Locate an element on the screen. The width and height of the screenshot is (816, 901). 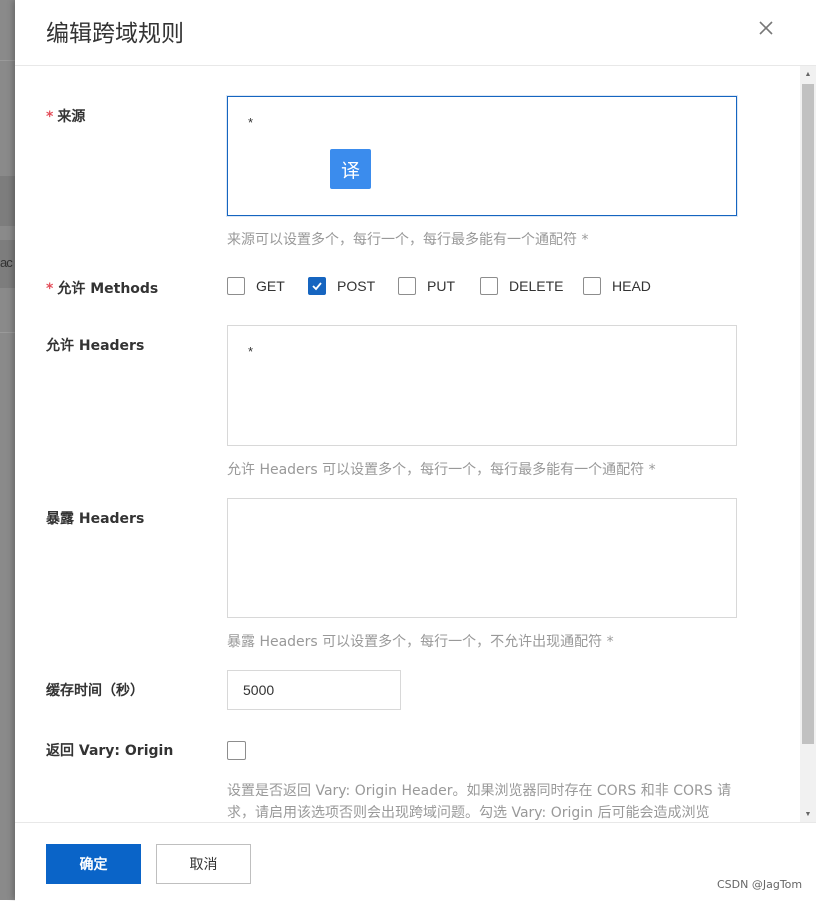
close-icon is located at coordinates (766, 28).